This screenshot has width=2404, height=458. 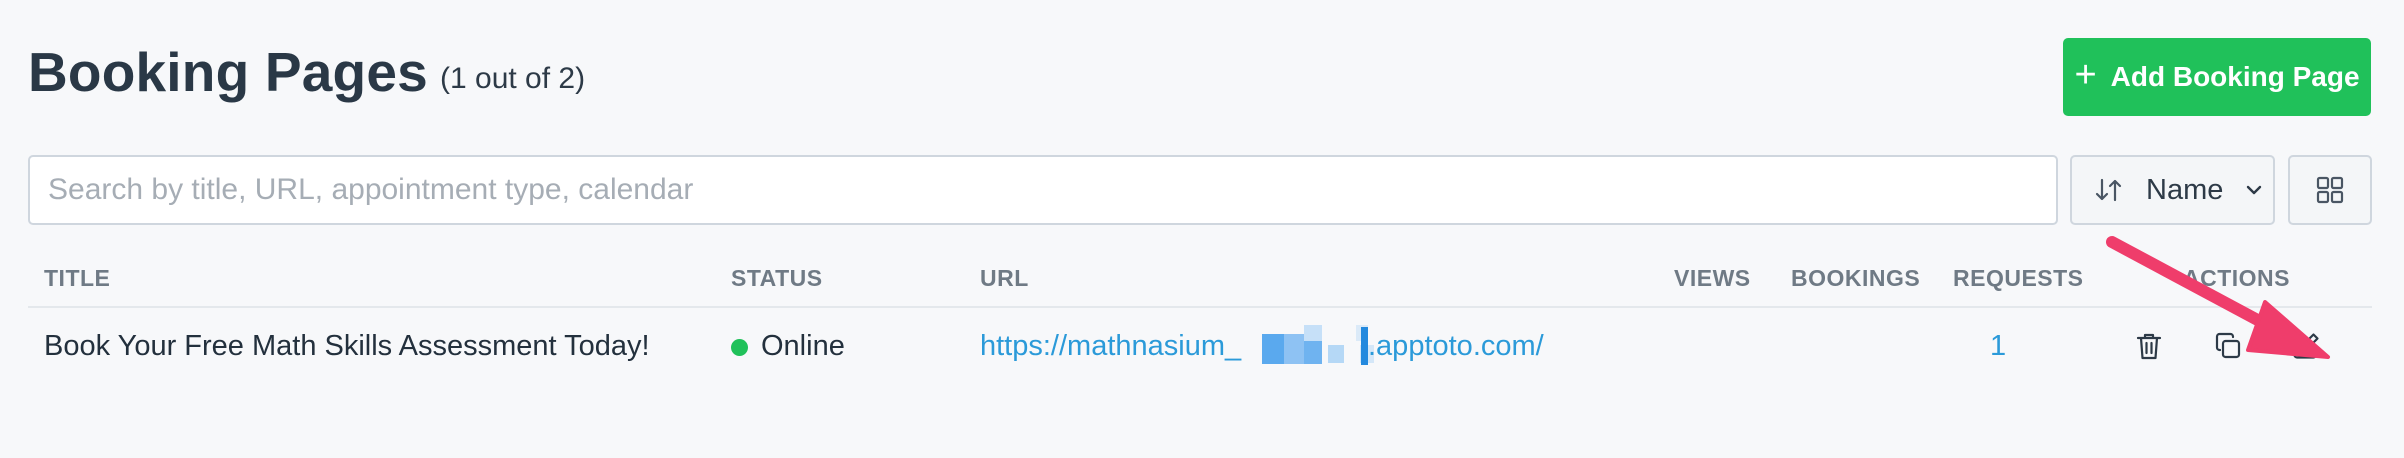 I want to click on grid-view-toggle, so click(x=2330, y=190).